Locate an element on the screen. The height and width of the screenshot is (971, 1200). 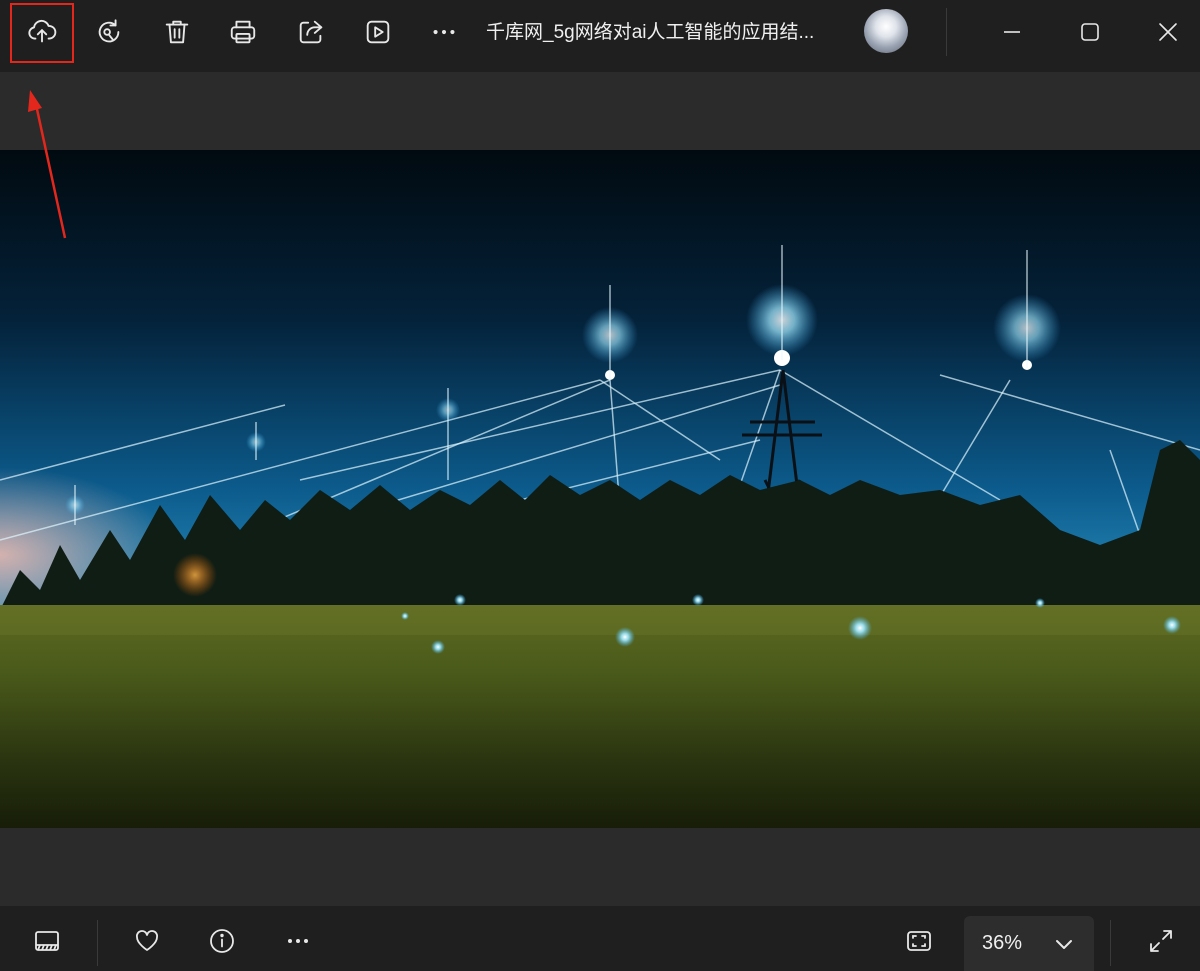
bottombar-divider is located at coordinates (97, 943).